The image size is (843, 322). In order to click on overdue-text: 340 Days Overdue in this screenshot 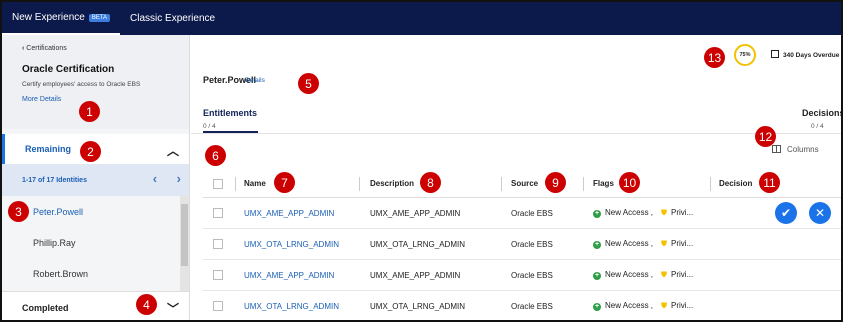, I will do `click(811, 55)`.